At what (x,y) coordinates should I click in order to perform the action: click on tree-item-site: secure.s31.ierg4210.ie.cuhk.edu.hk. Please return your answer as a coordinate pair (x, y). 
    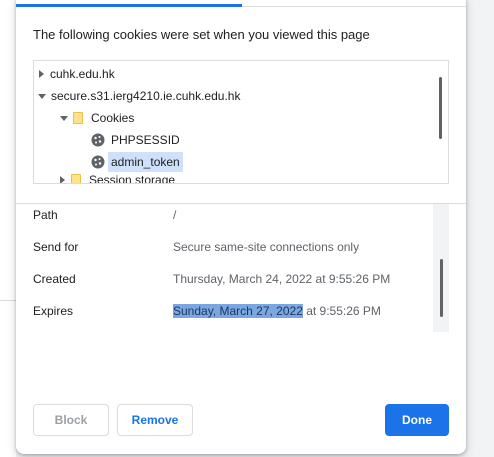
    Looking at the image, I should click on (139, 96).